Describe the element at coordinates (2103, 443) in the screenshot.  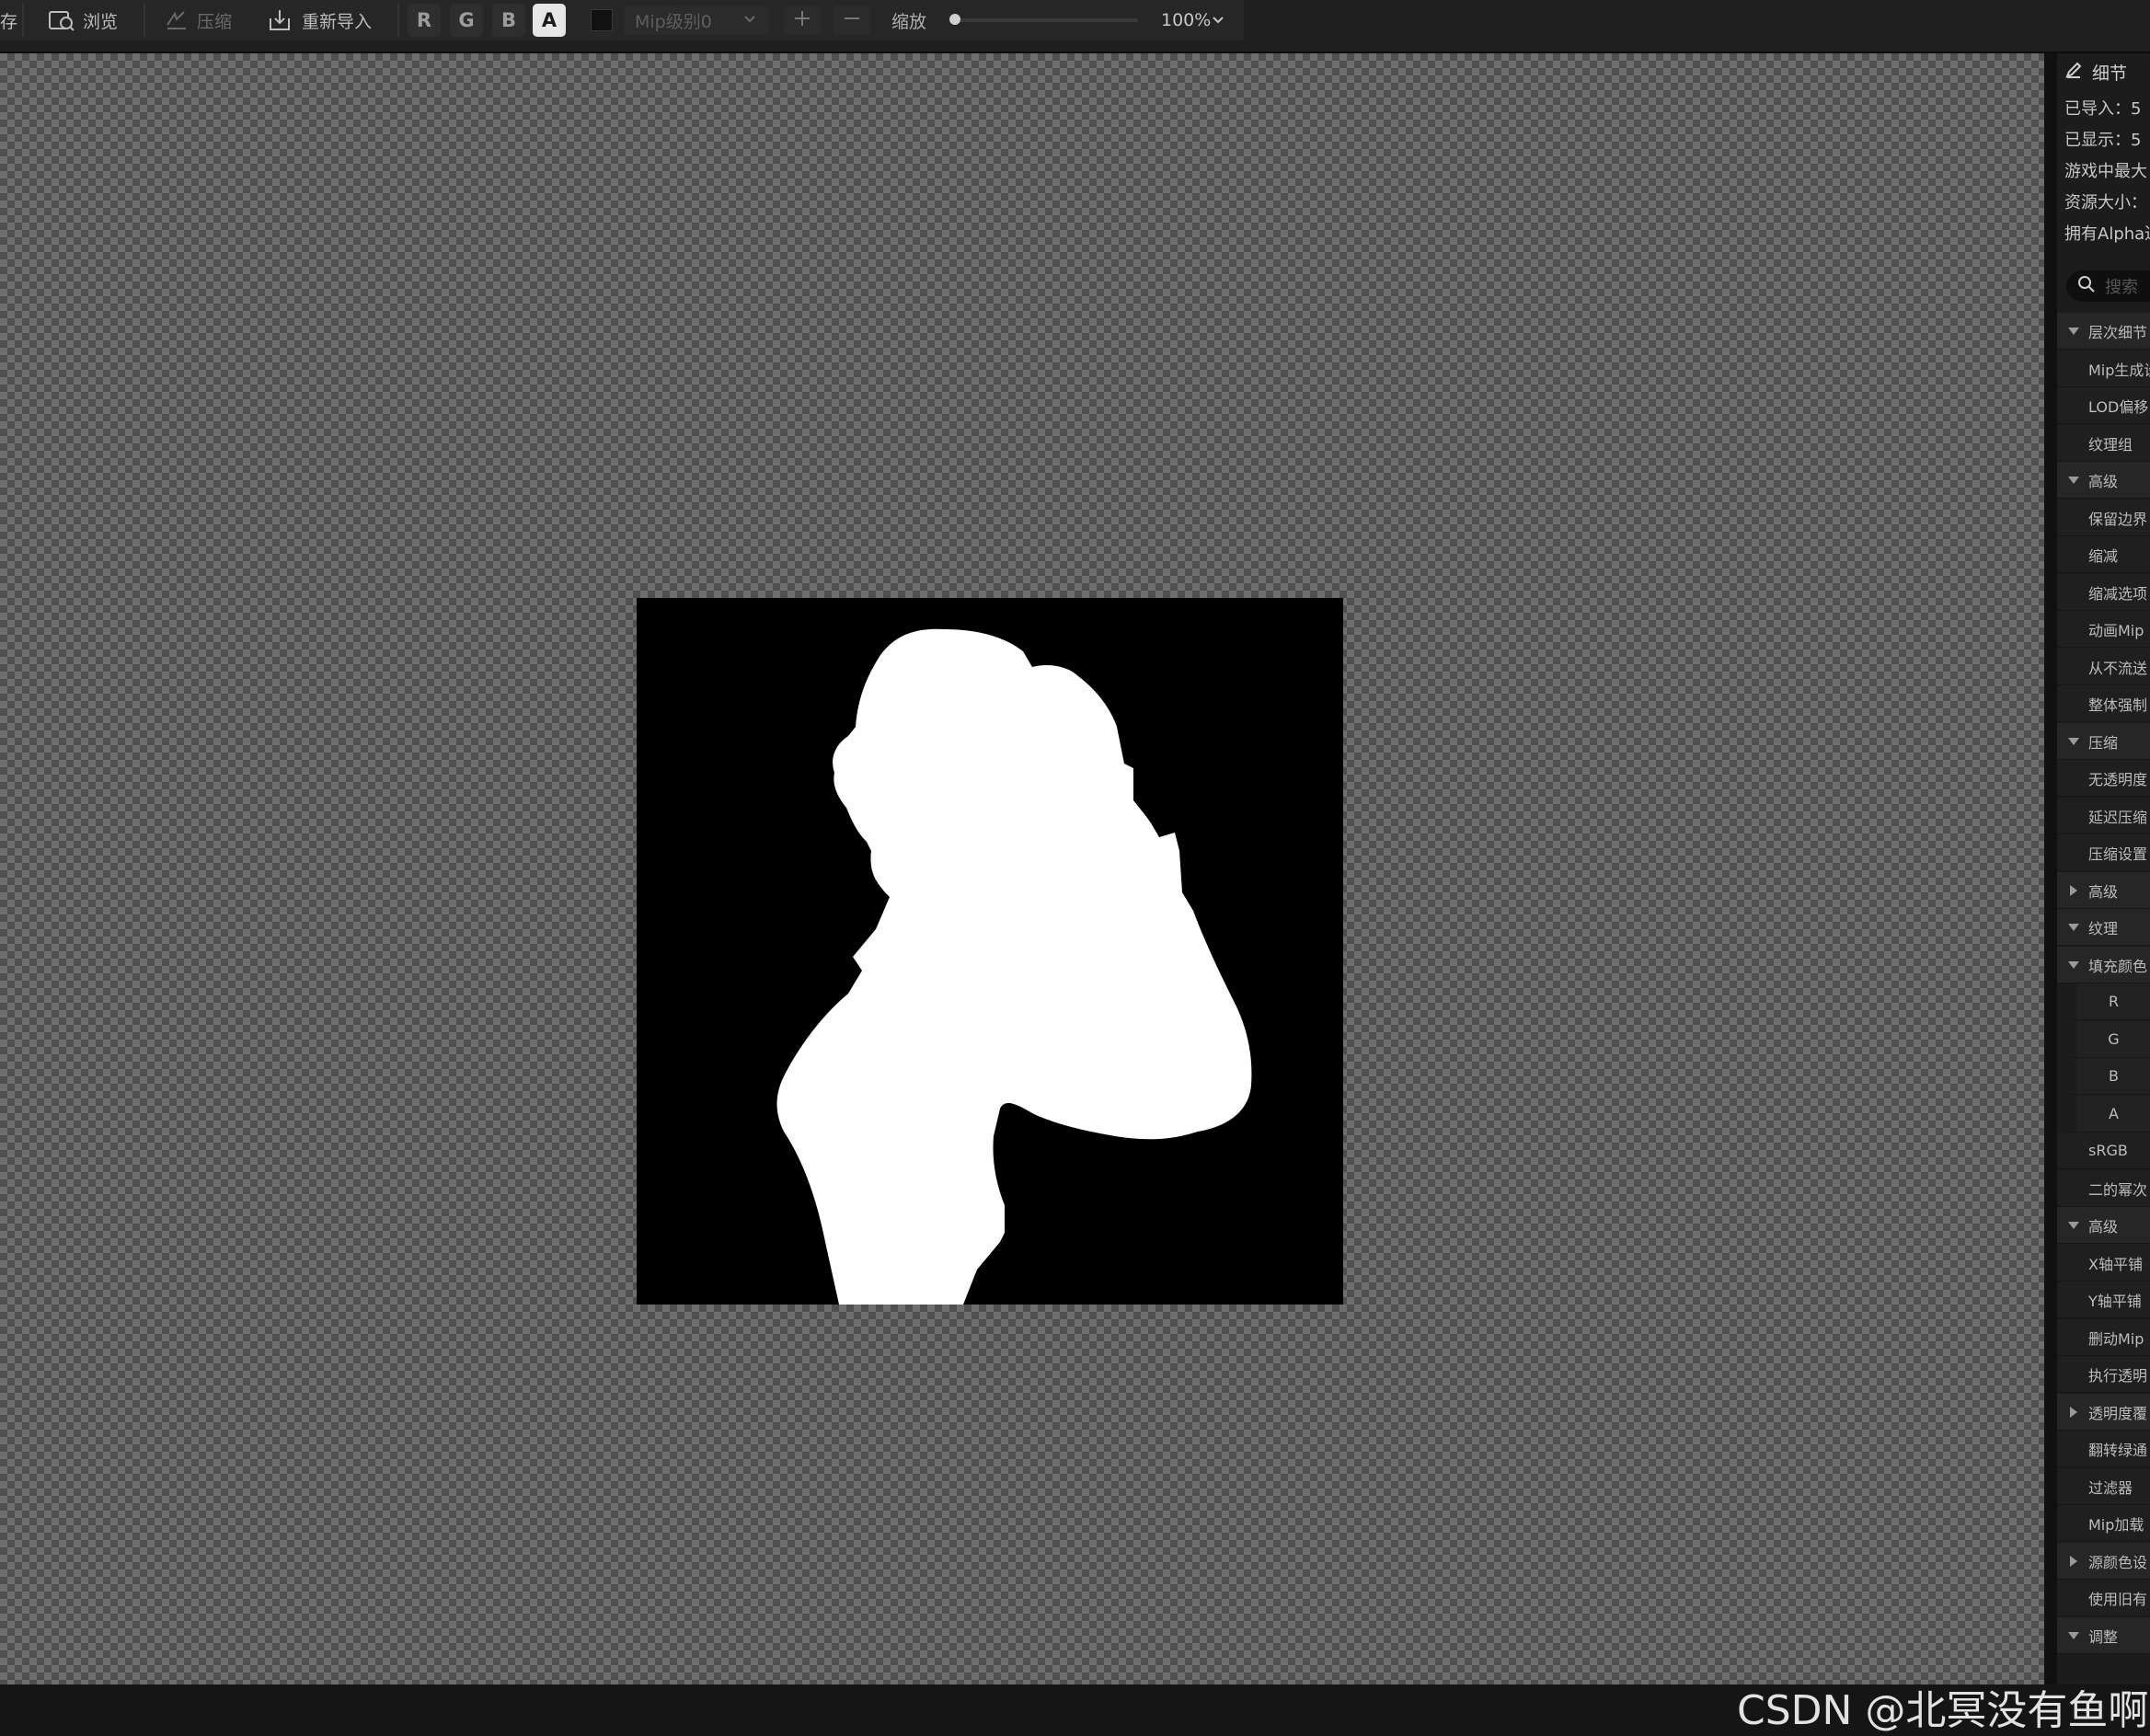
I see `property-row: 纹理组` at that location.